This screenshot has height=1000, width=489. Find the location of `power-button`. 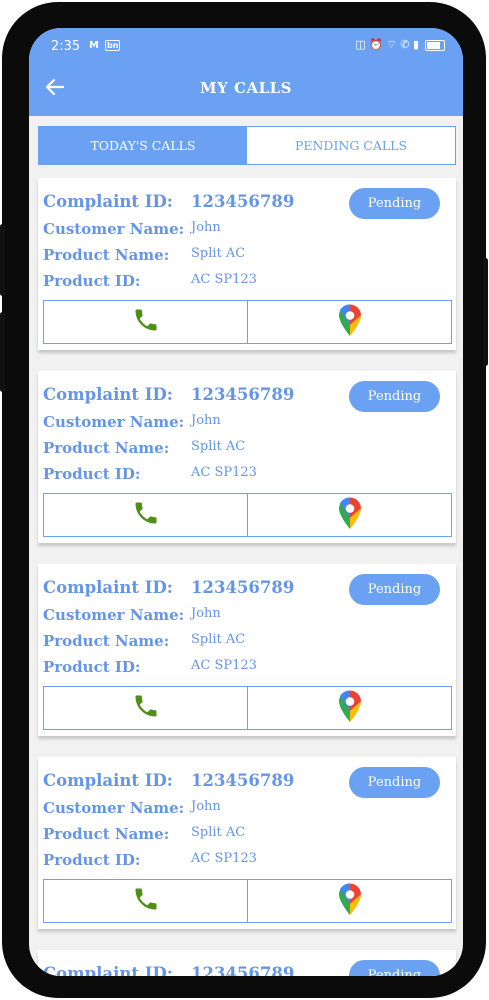

power-button is located at coordinates (485, 312).